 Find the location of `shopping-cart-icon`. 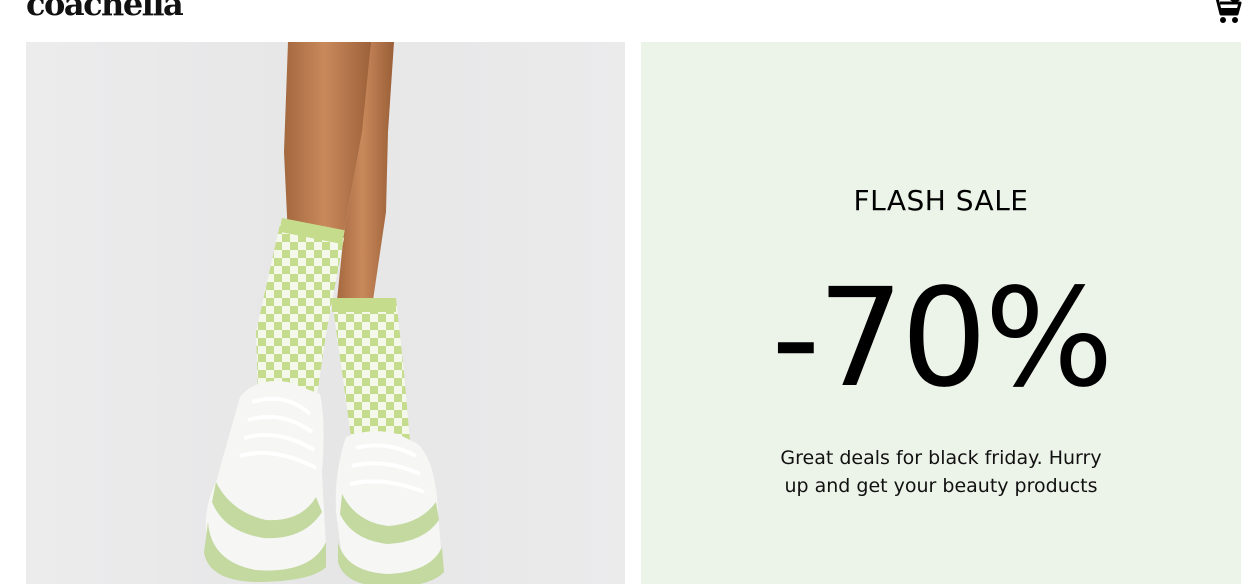

shopping-cart-icon is located at coordinates (1228, 13).